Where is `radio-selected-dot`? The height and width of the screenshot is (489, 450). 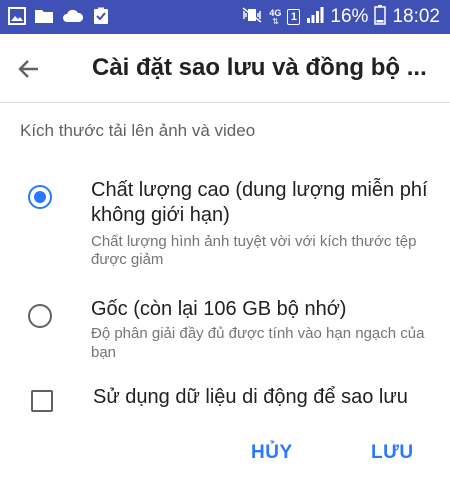
radio-selected-dot is located at coordinates (40, 197).